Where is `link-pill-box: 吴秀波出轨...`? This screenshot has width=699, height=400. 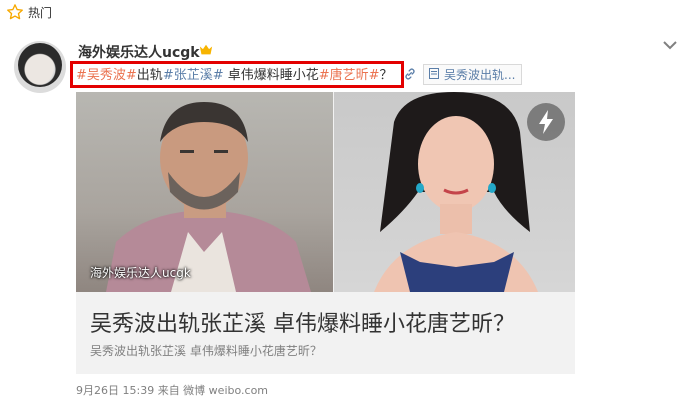 link-pill-box: 吴秀波出轨... is located at coordinates (473, 74).